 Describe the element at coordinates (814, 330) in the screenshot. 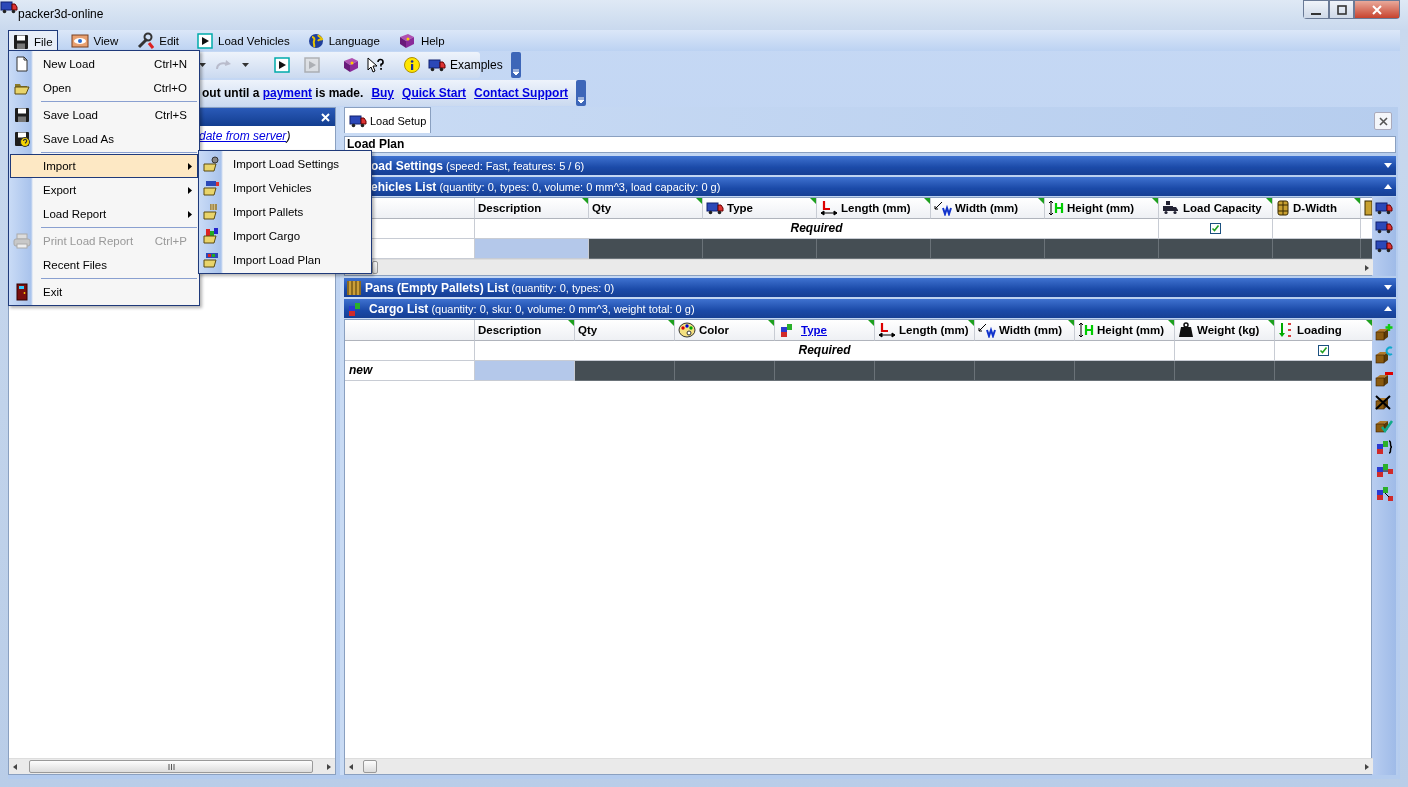

I see `type-link: Type` at that location.